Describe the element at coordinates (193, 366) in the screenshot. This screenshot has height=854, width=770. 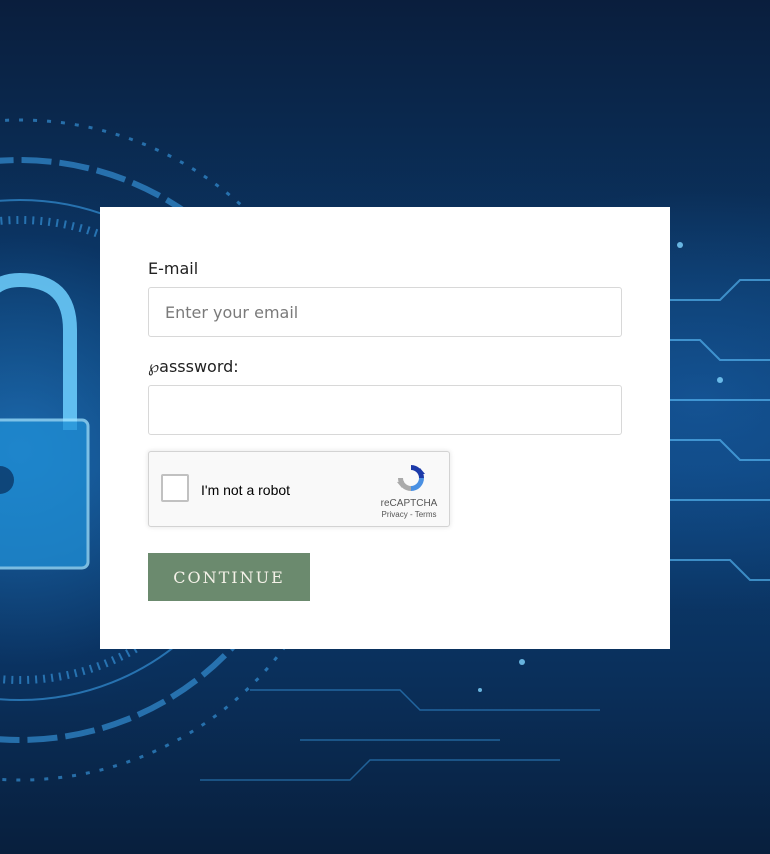
I see `password-label: ℘asssword:` at that location.